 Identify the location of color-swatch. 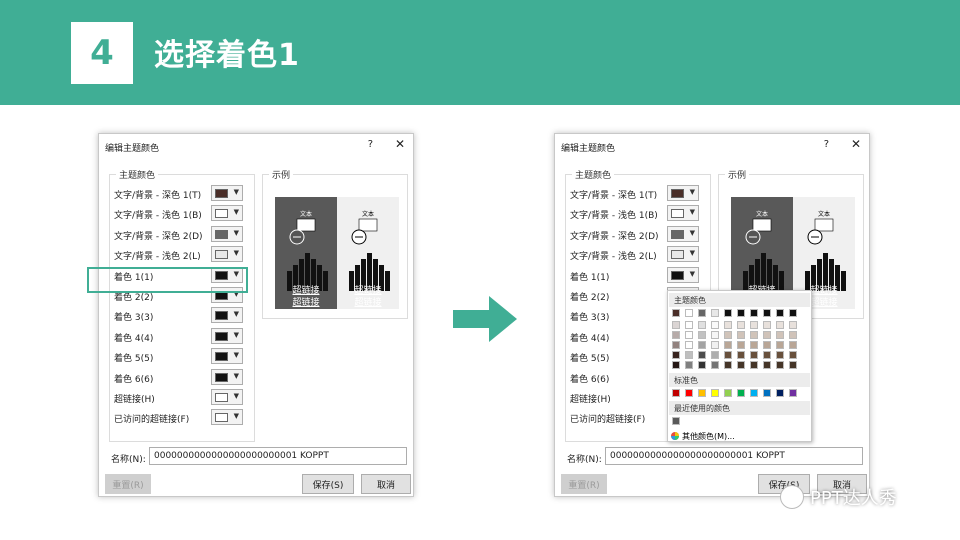
(677, 275).